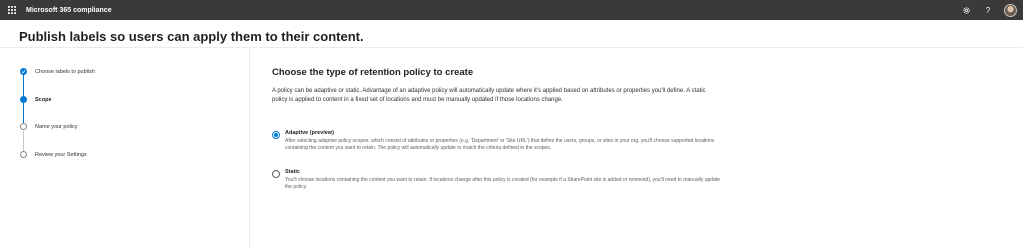 The image size is (1023, 247). Describe the element at coordinates (276, 135) in the screenshot. I see `adaptive-radio` at that location.